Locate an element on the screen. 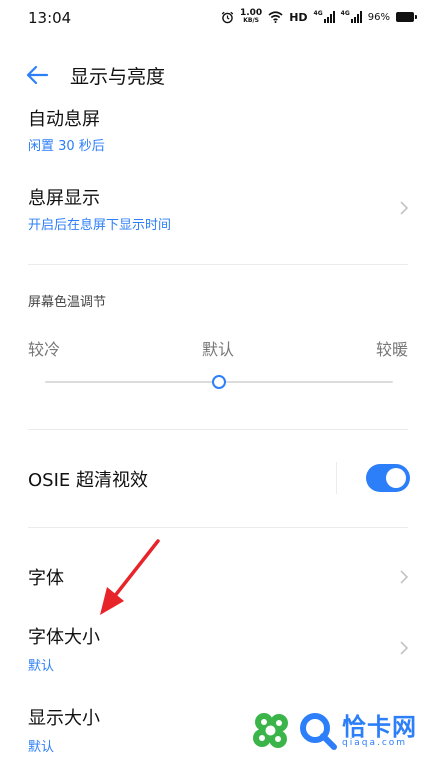  signal-2: 4G is located at coordinates (351, 17).